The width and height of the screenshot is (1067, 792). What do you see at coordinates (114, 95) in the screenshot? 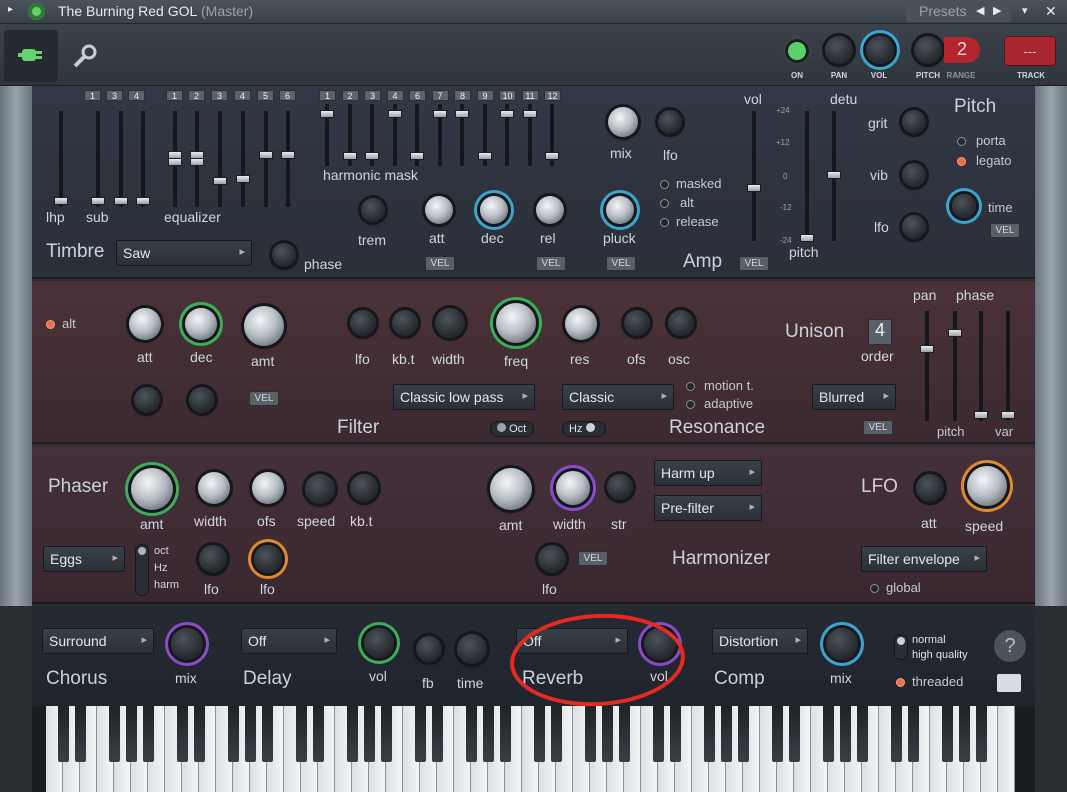
I see `sub-num-btn: 3` at bounding box center [114, 95].